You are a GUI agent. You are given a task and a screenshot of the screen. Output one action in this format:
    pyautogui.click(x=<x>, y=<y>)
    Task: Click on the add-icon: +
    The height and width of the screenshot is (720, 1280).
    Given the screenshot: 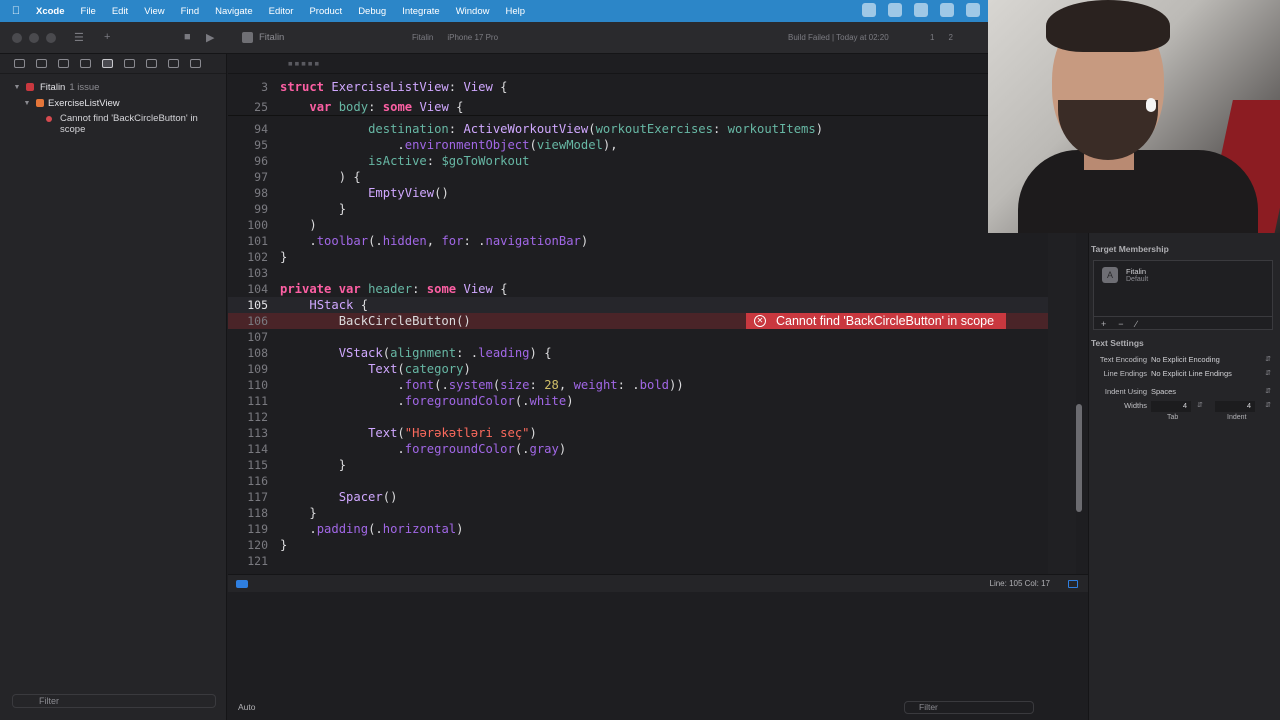 What is the action you would take?
    pyautogui.click(x=107, y=37)
    